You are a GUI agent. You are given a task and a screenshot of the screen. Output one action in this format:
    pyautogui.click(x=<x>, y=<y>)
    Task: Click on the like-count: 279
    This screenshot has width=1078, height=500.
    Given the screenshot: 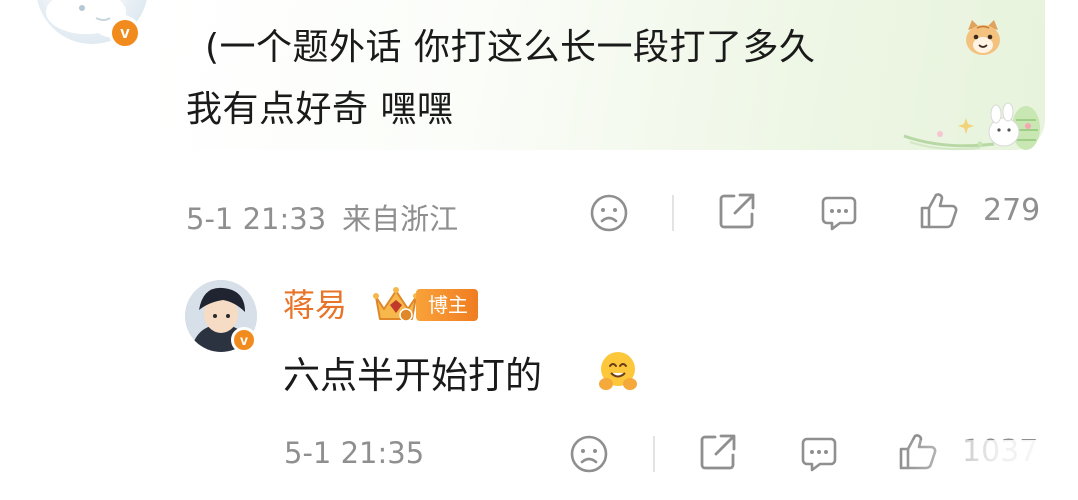 What is the action you would take?
    pyautogui.click(x=1012, y=210)
    